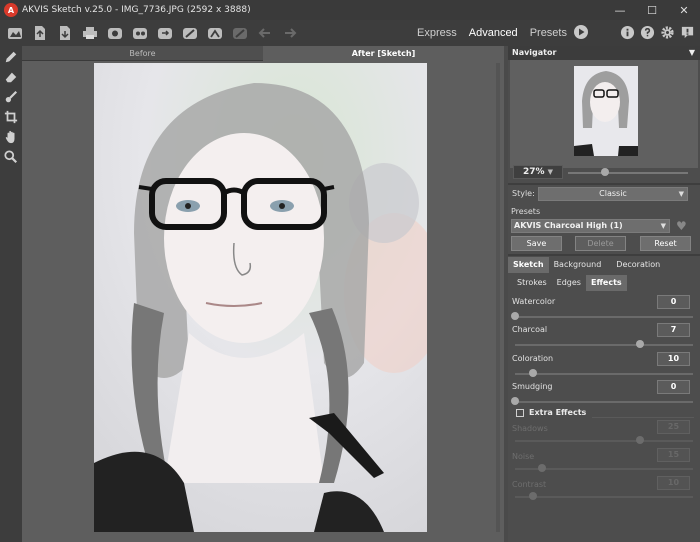 The image size is (700, 542). I want to click on mode-advanced: Advanced, so click(493, 33).